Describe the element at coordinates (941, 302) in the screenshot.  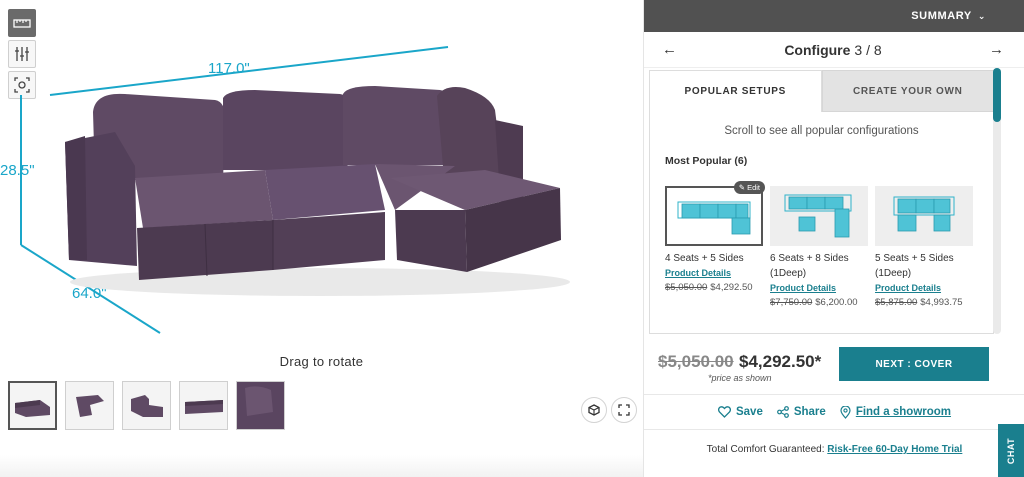
I see `setup-card-new-price: $4,993.75` at that location.